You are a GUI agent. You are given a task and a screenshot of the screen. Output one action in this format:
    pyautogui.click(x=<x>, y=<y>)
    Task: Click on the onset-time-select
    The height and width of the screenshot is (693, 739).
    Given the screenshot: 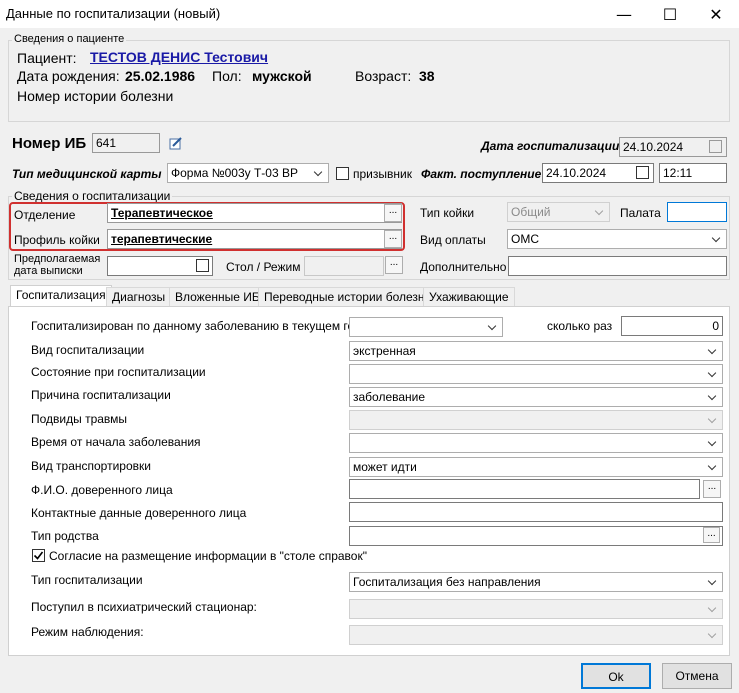 What is the action you would take?
    pyautogui.click(x=536, y=443)
    